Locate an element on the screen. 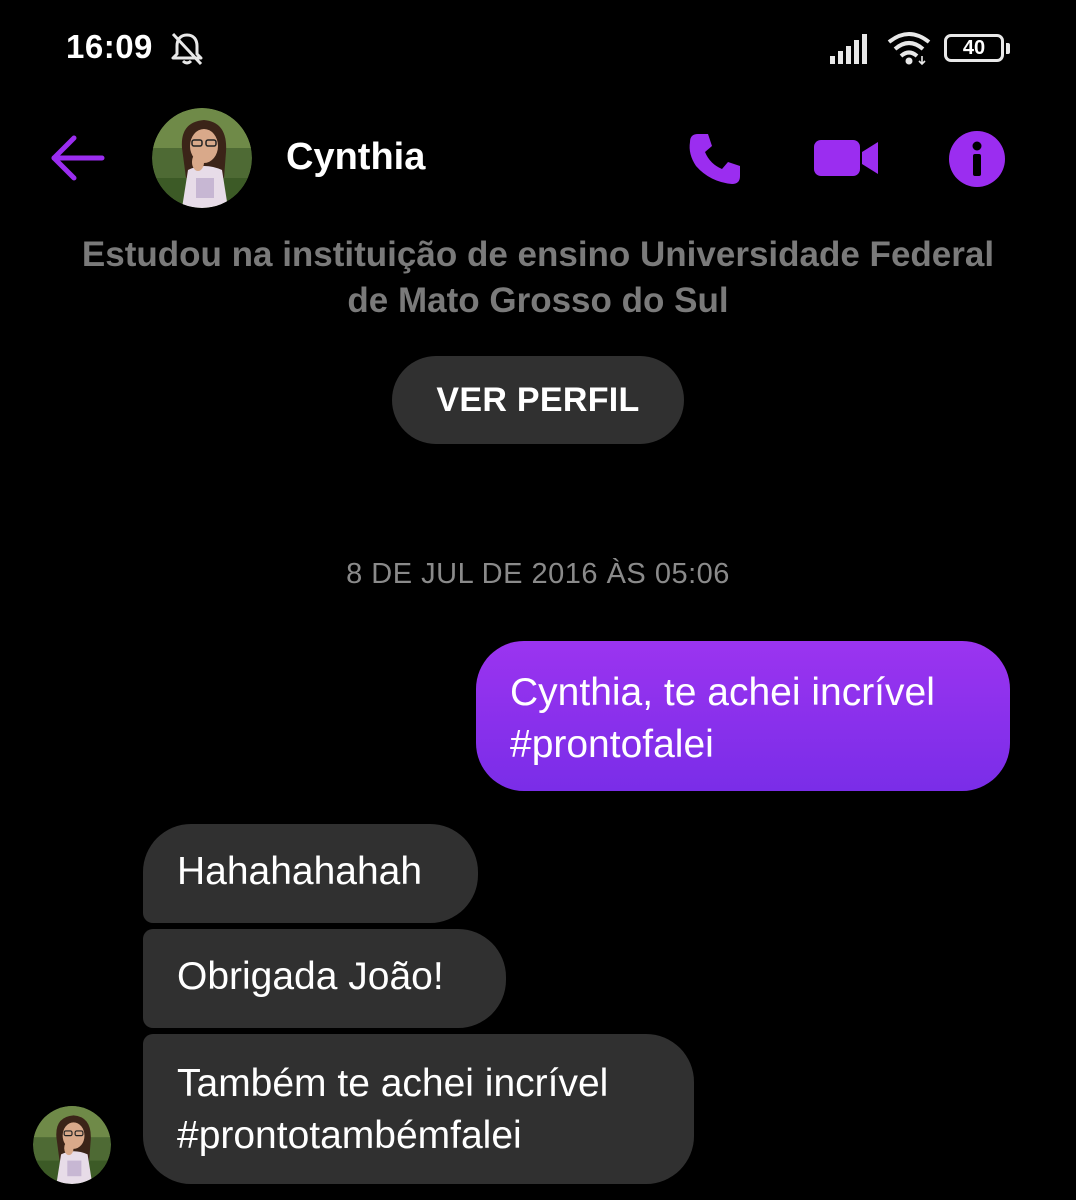 The image size is (1076, 1200). bell-off-icon is located at coordinates (187, 49).